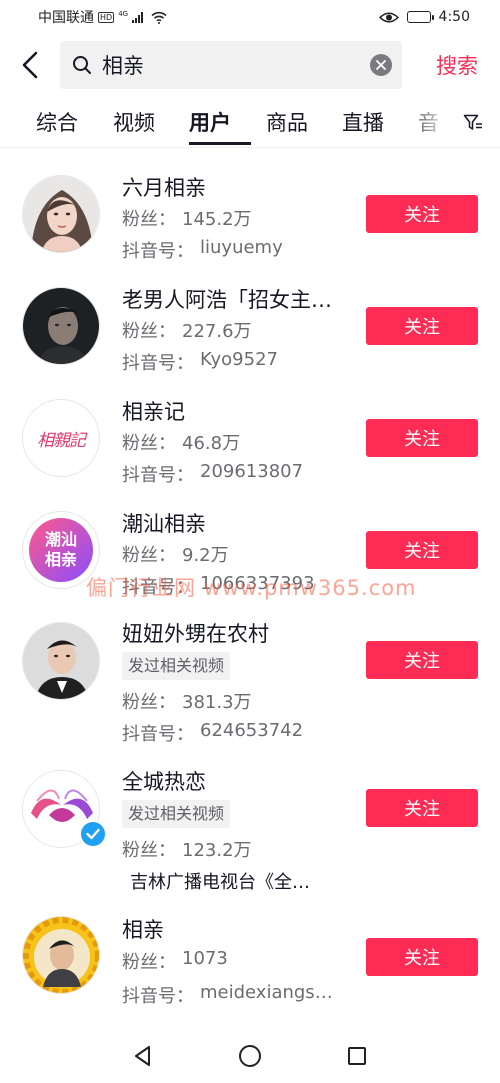 The width and height of the screenshot is (500, 1083). Describe the element at coordinates (250, 551) in the screenshot. I see `user-row: 潮汕 相亲 潮汕相亲 粉丝： 9.2万 抖音号： 1066337393 关注` at that location.